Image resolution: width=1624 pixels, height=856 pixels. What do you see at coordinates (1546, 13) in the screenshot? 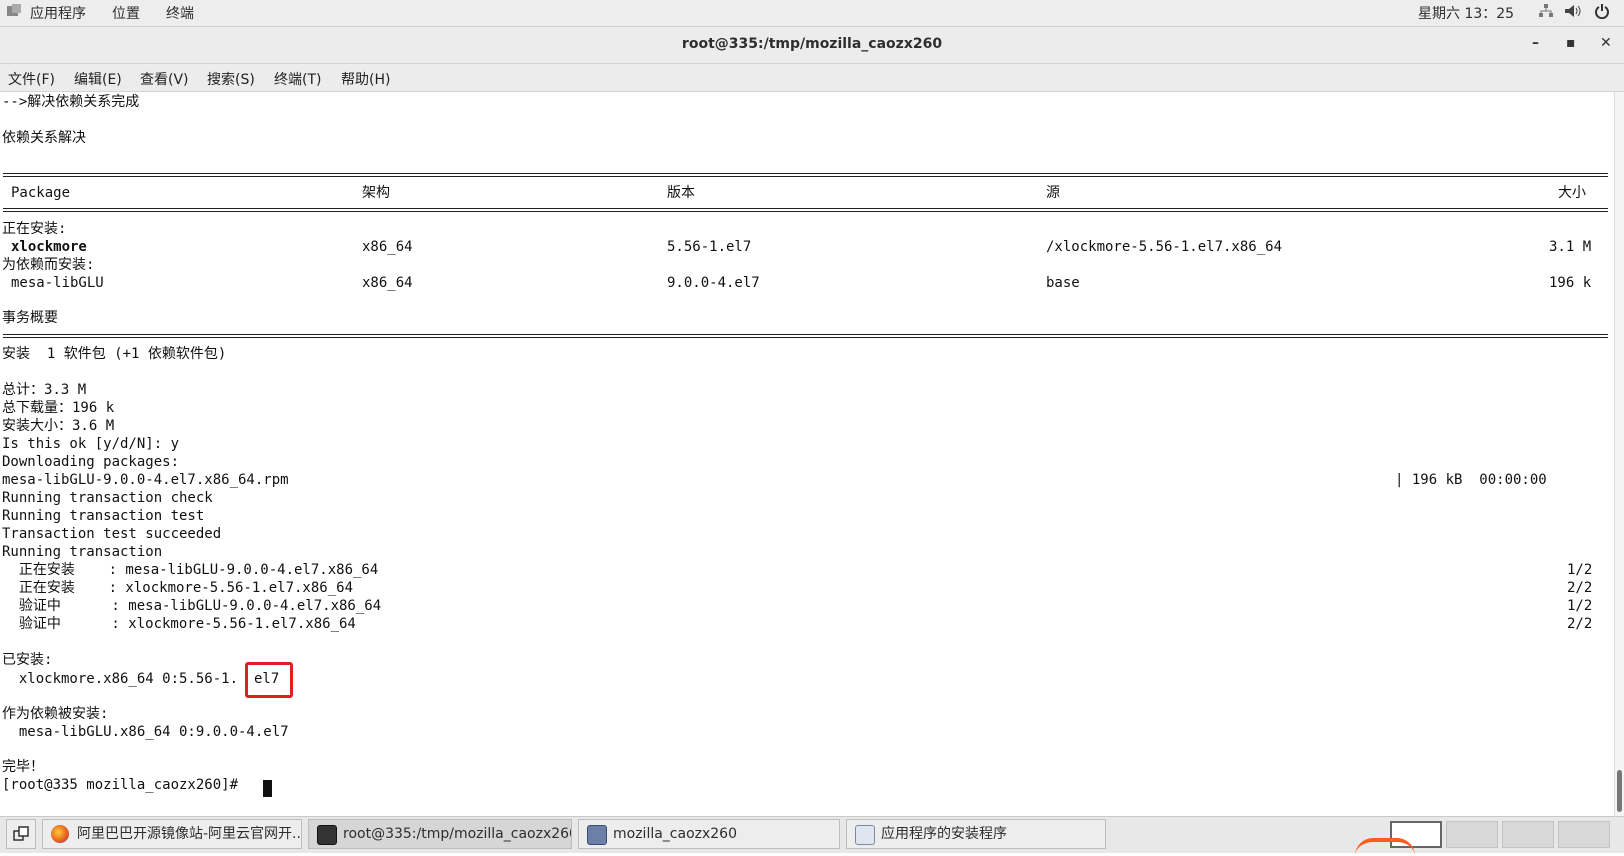
I see `network-icon` at bounding box center [1546, 13].